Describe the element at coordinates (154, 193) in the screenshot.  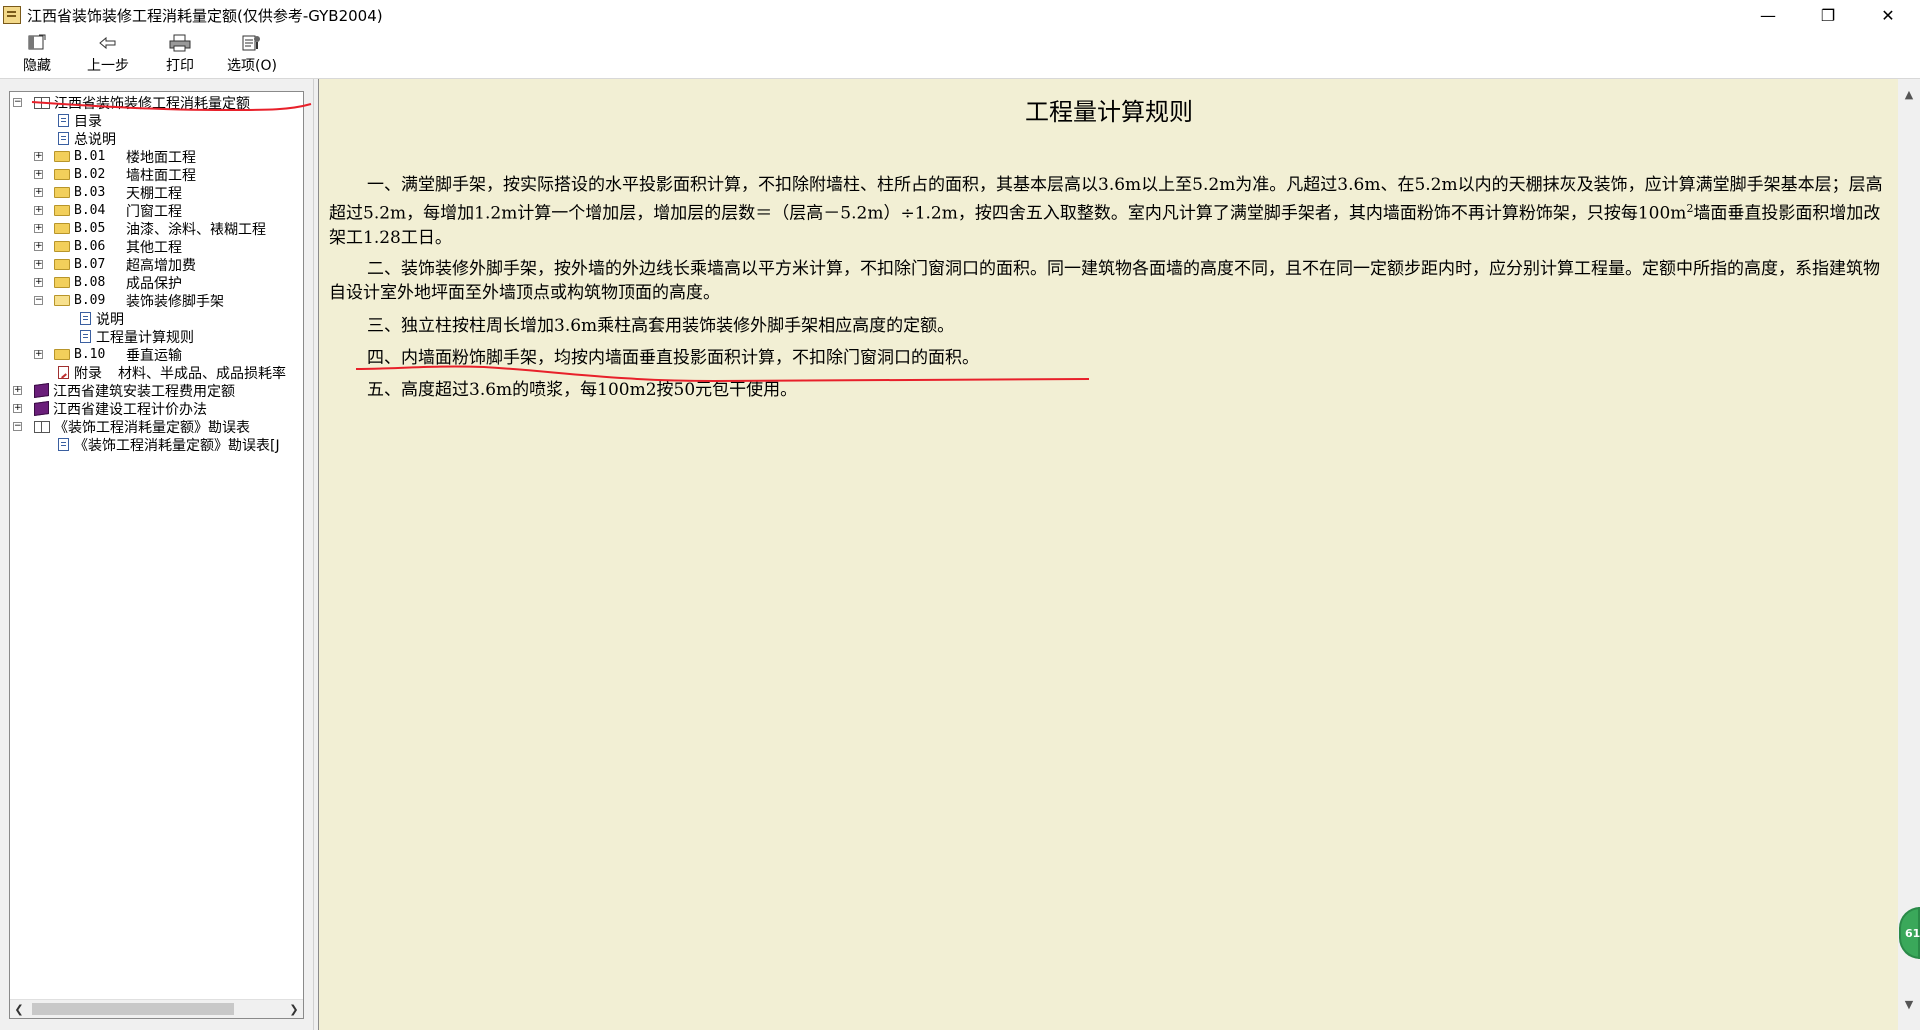
I see `chapter-name: 天棚工程` at that location.